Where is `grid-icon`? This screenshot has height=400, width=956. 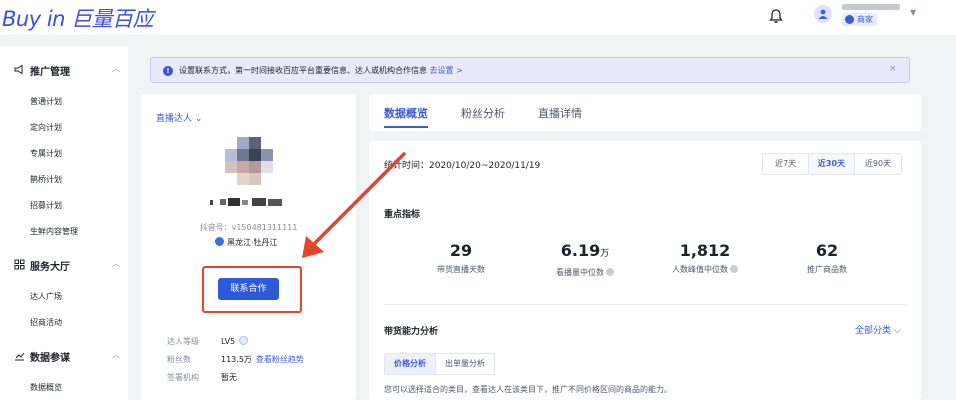
grid-icon is located at coordinates (19, 264).